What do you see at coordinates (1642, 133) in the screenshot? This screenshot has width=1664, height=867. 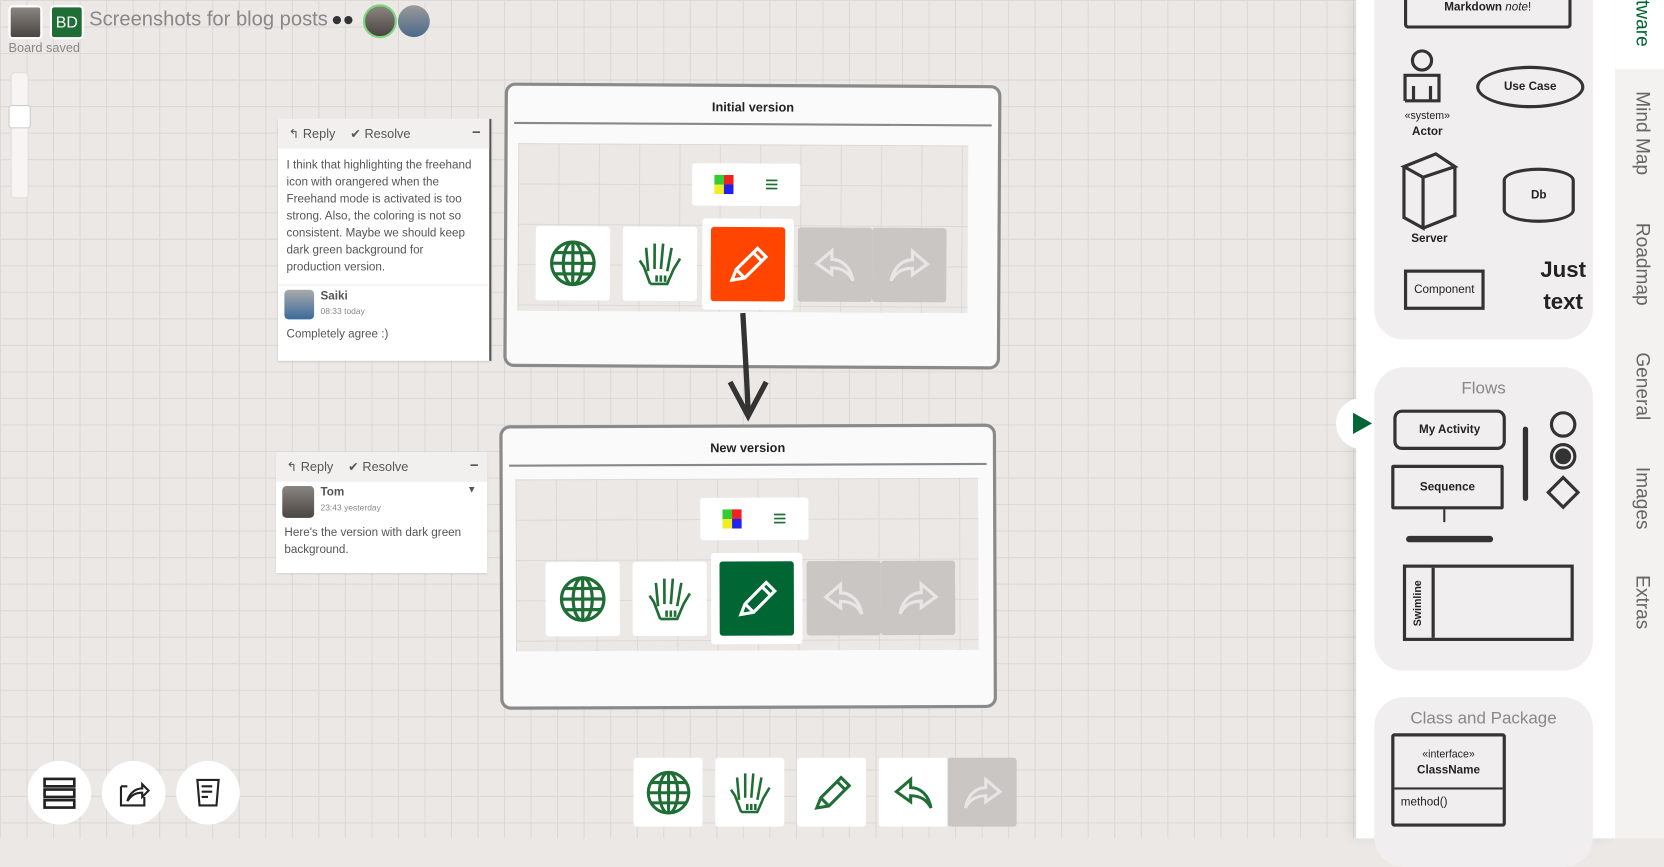 I see `tab-mind-map: Mind Map` at bounding box center [1642, 133].